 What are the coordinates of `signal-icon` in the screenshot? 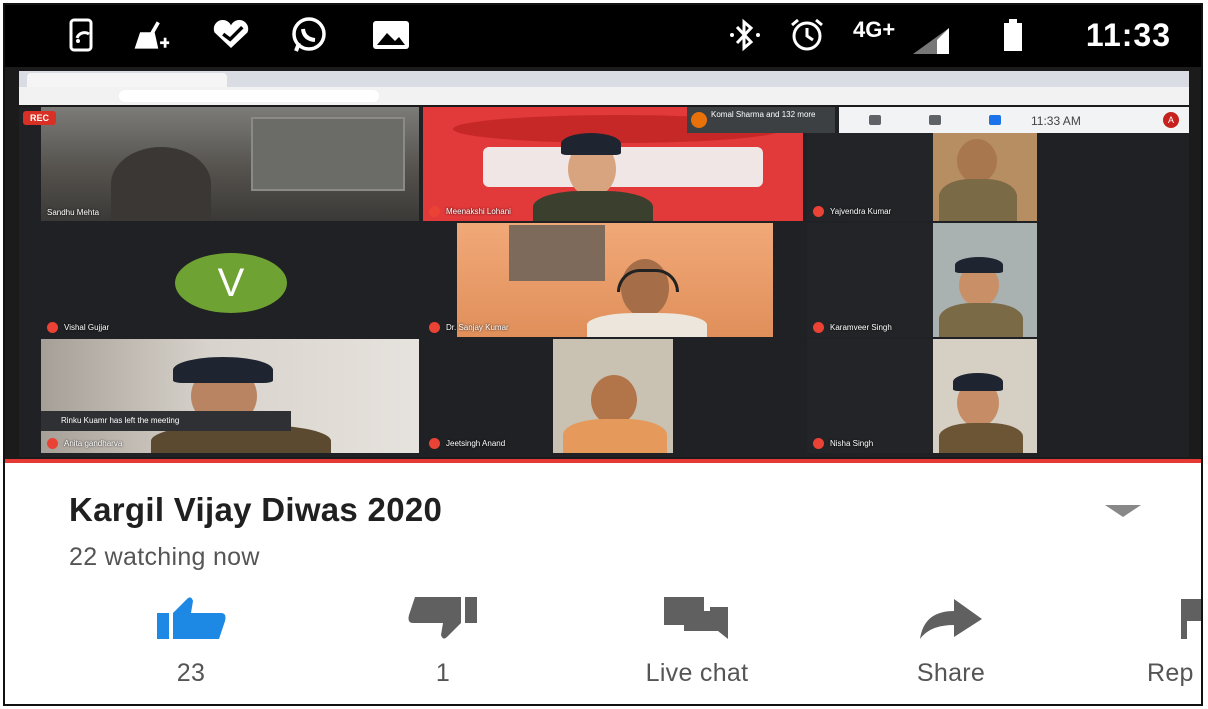 It's located at (931, 41).